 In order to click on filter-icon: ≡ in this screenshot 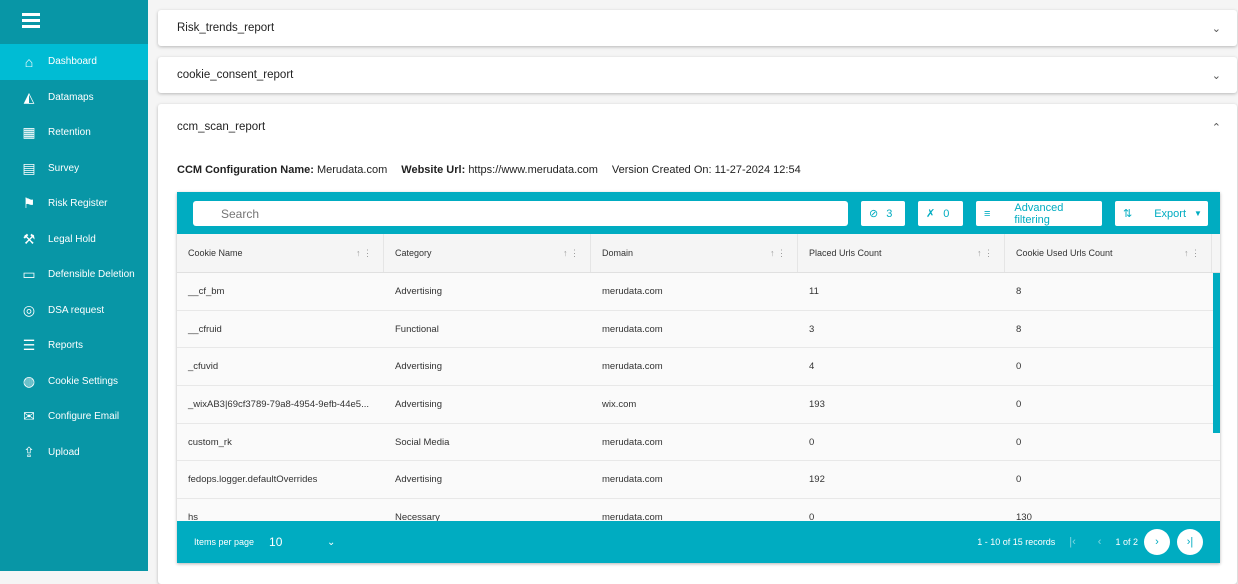, I will do `click(987, 213)`.